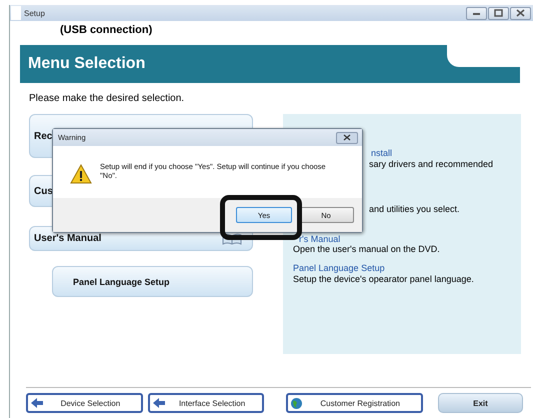  Describe the element at coordinates (16, 13) in the screenshot. I see `app-icon` at that location.